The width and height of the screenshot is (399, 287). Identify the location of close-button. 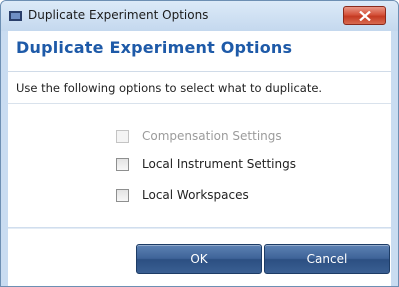
(364, 15).